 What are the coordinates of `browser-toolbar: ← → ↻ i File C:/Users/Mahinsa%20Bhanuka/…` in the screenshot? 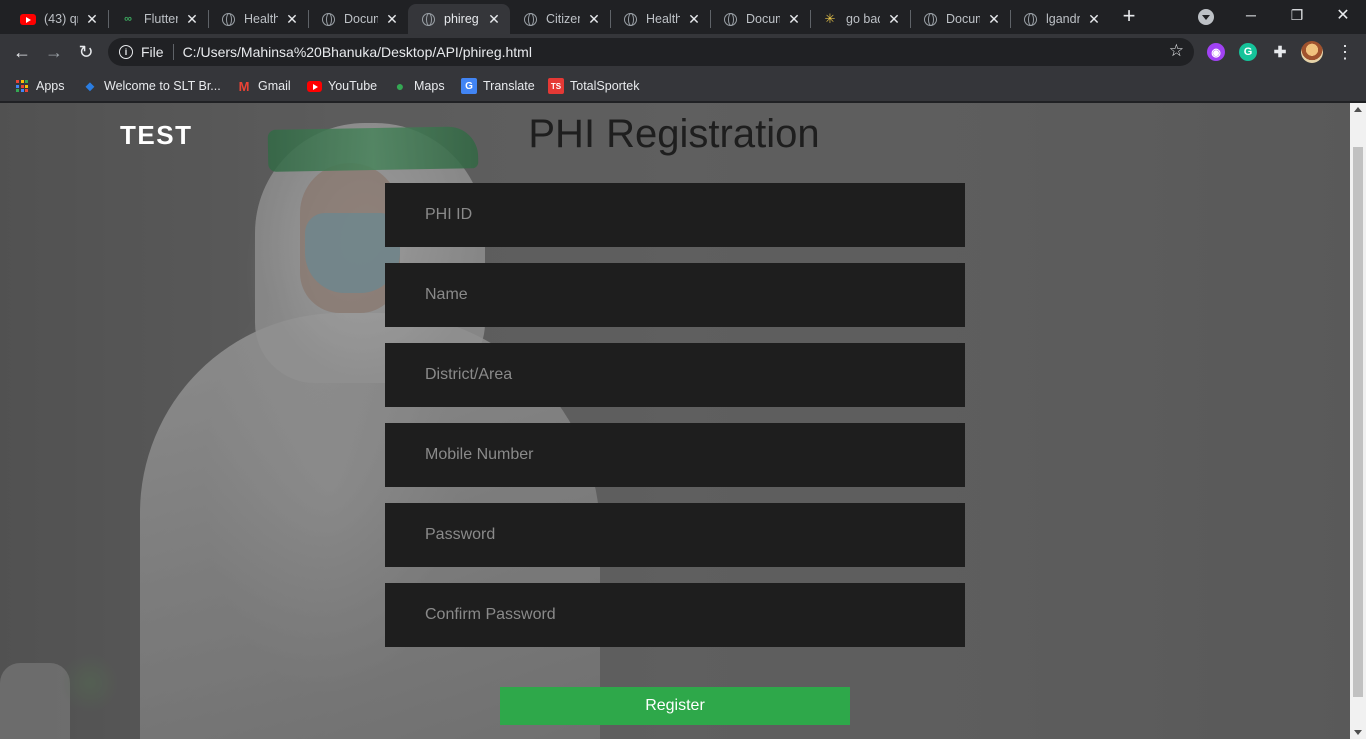 It's located at (683, 52).